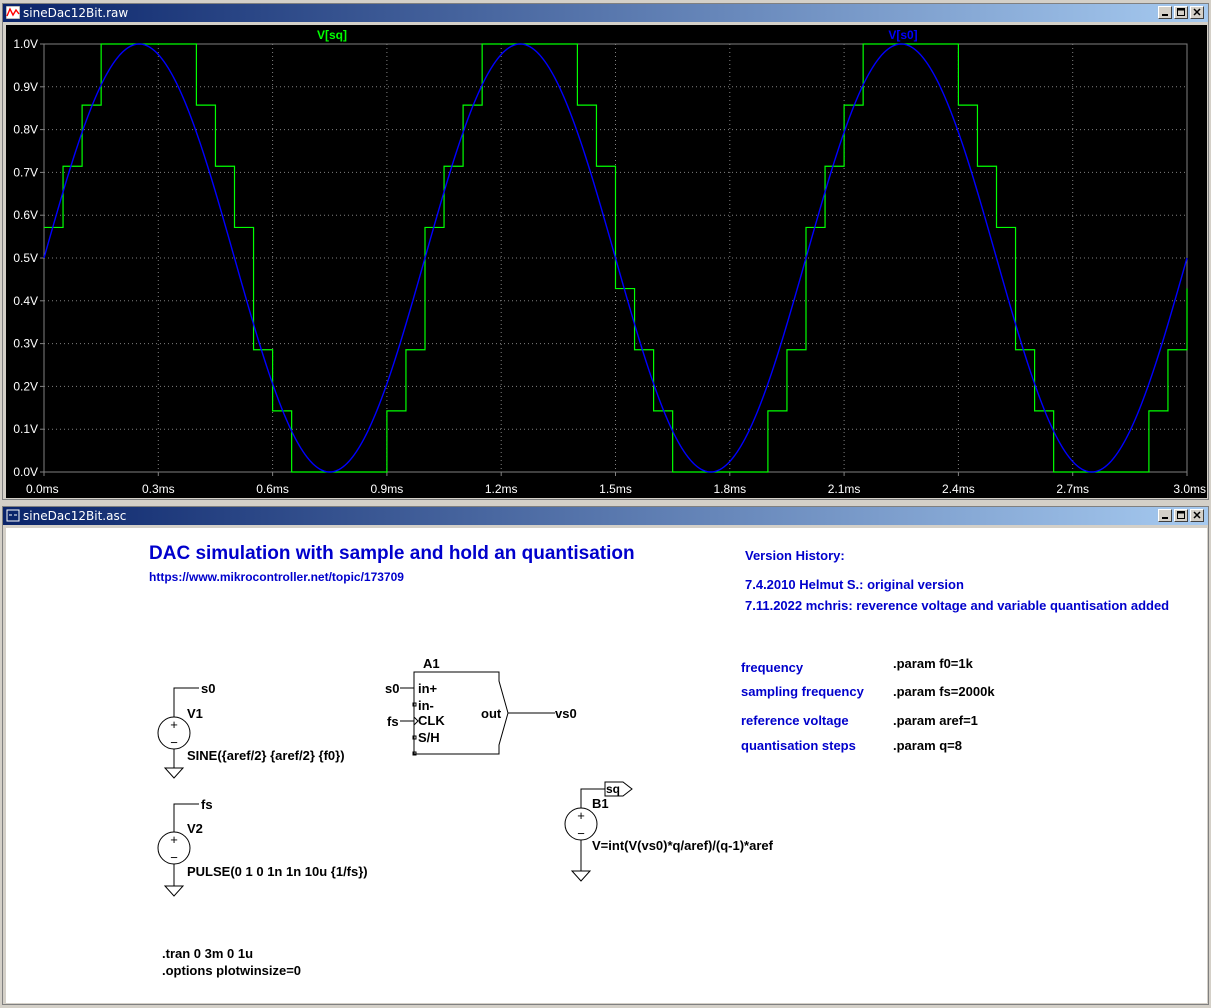 The image size is (1211, 1008). What do you see at coordinates (25, 386) in the screenshot?
I see `y-tick-label: 0.2V` at bounding box center [25, 386].